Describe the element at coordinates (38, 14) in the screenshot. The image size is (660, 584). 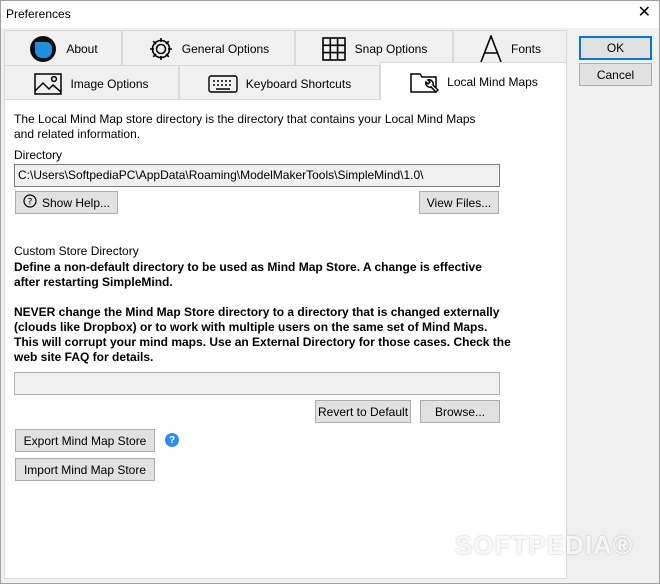
I see `window-title: Preferences` at that location.